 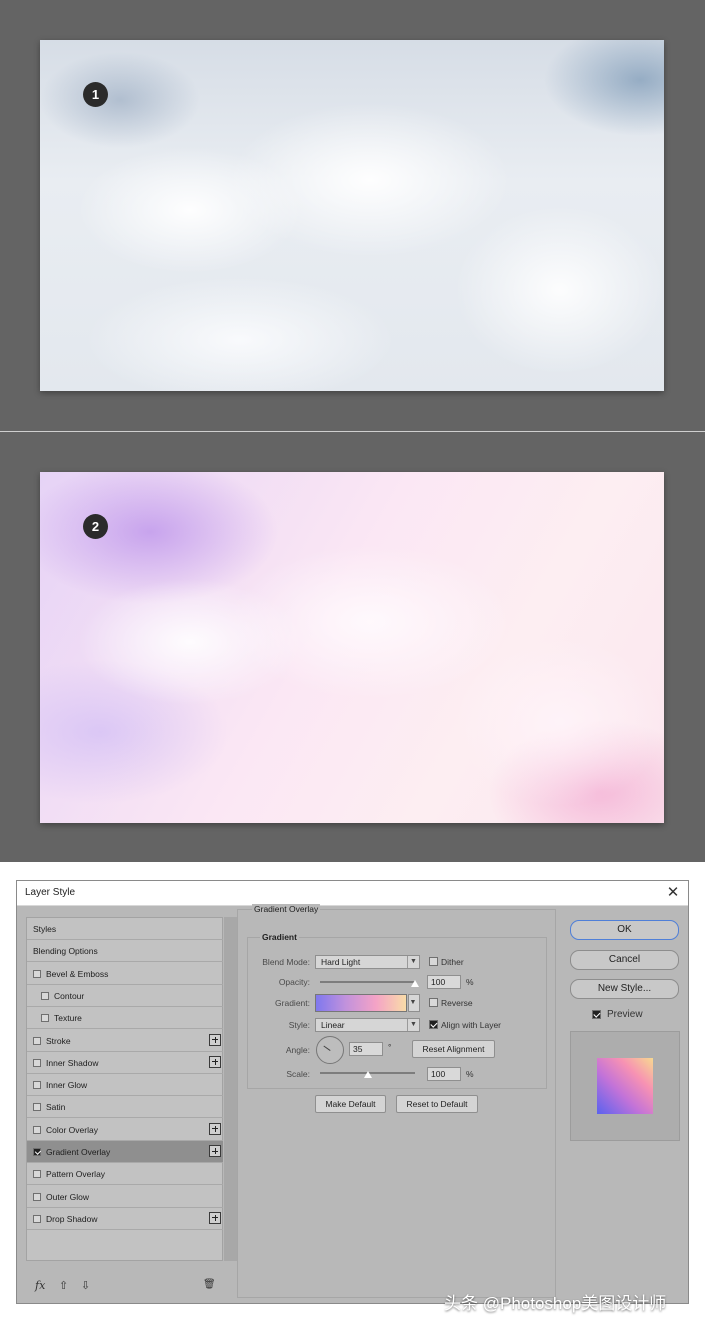 I want to click on styles-list-item: Gradient Overlay, so click(x=125, y=1152).